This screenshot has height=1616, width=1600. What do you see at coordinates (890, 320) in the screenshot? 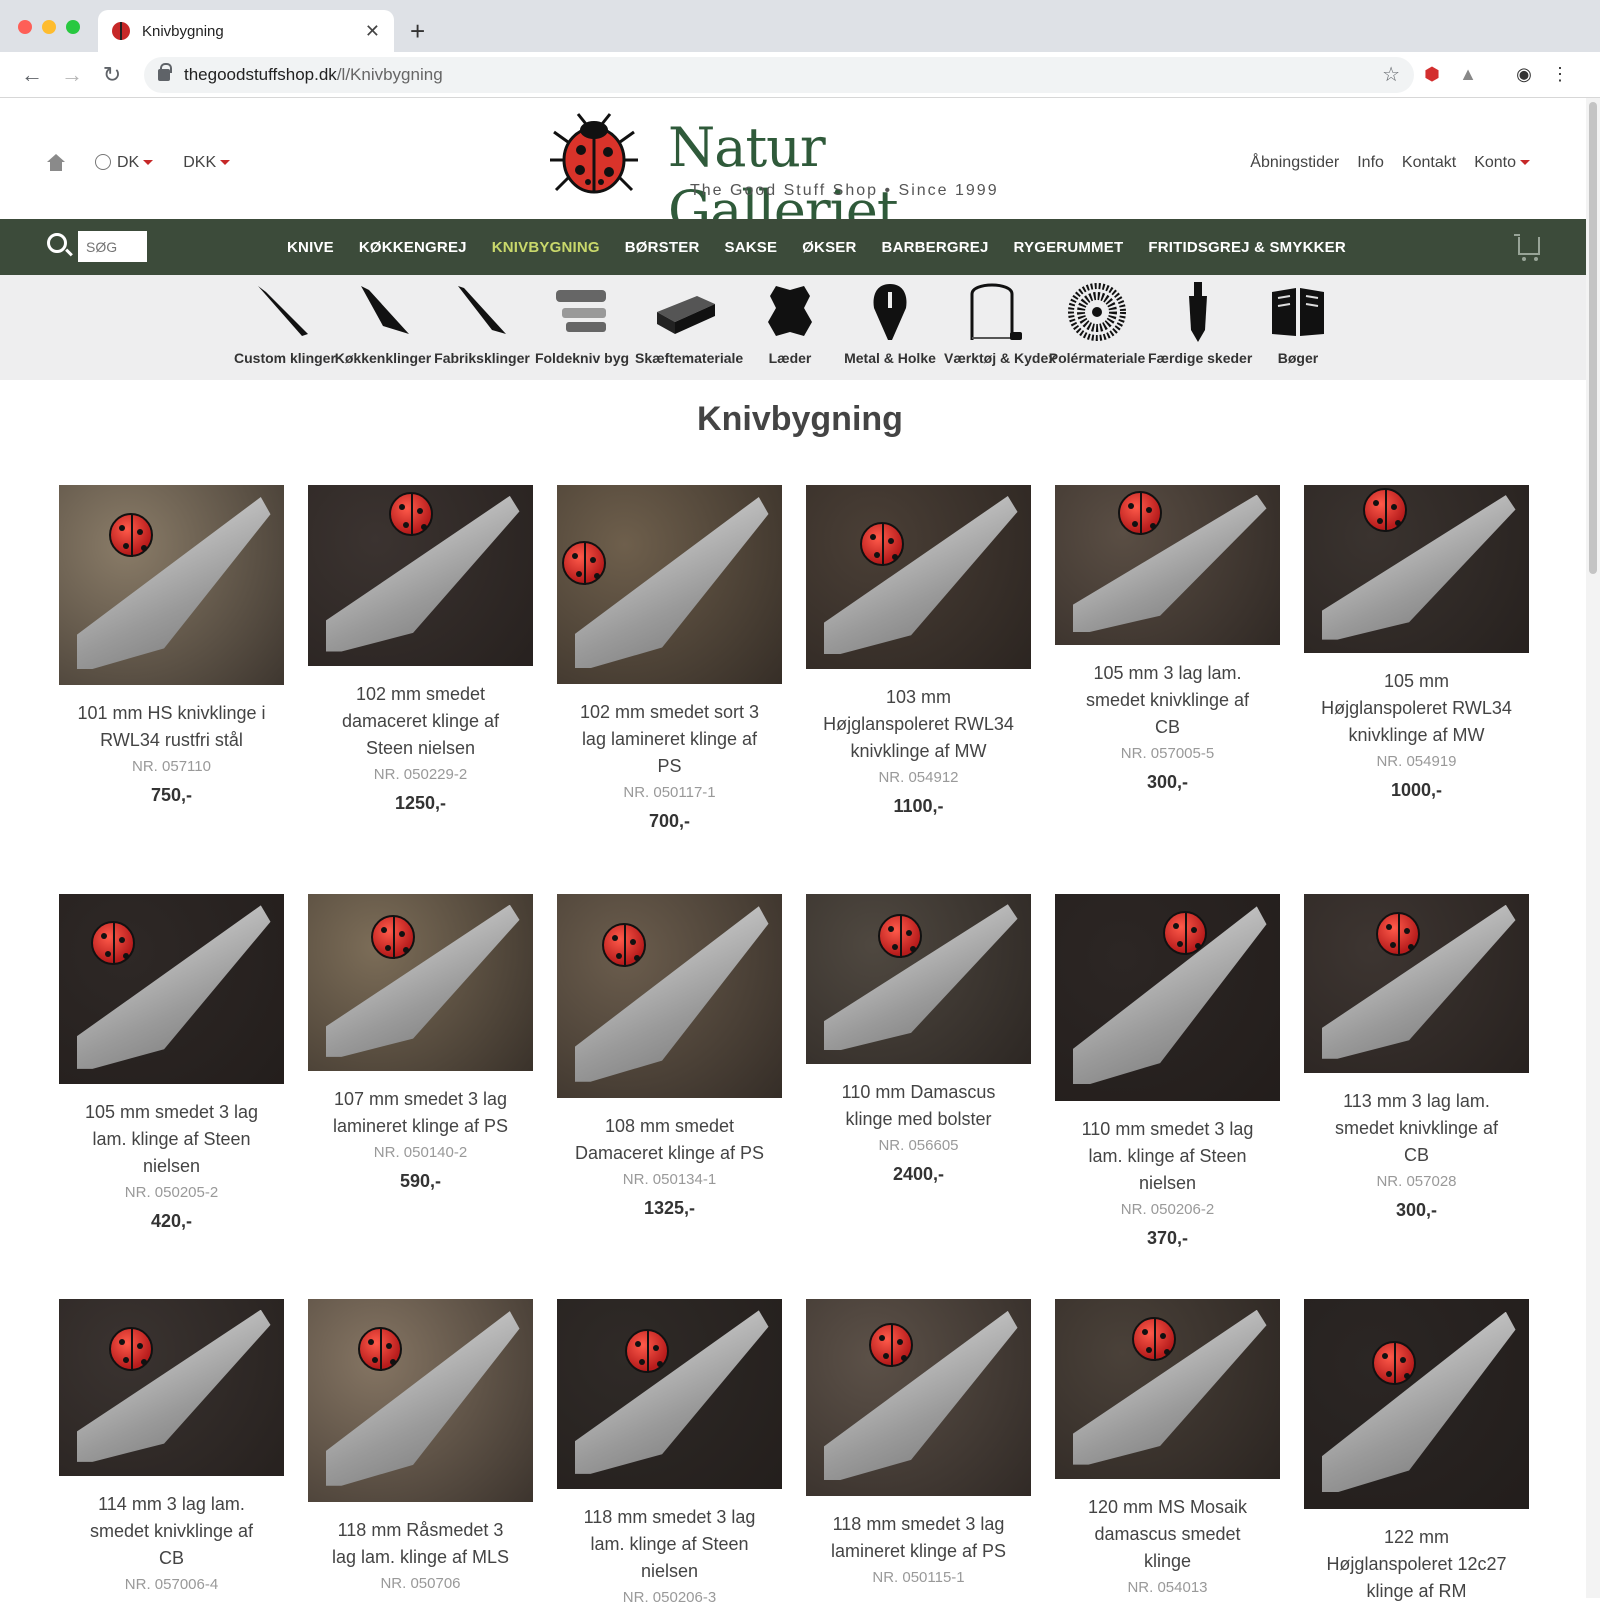
I see `subcat-metal-holke: Metal & Holke` at bounding box center [890, 320].